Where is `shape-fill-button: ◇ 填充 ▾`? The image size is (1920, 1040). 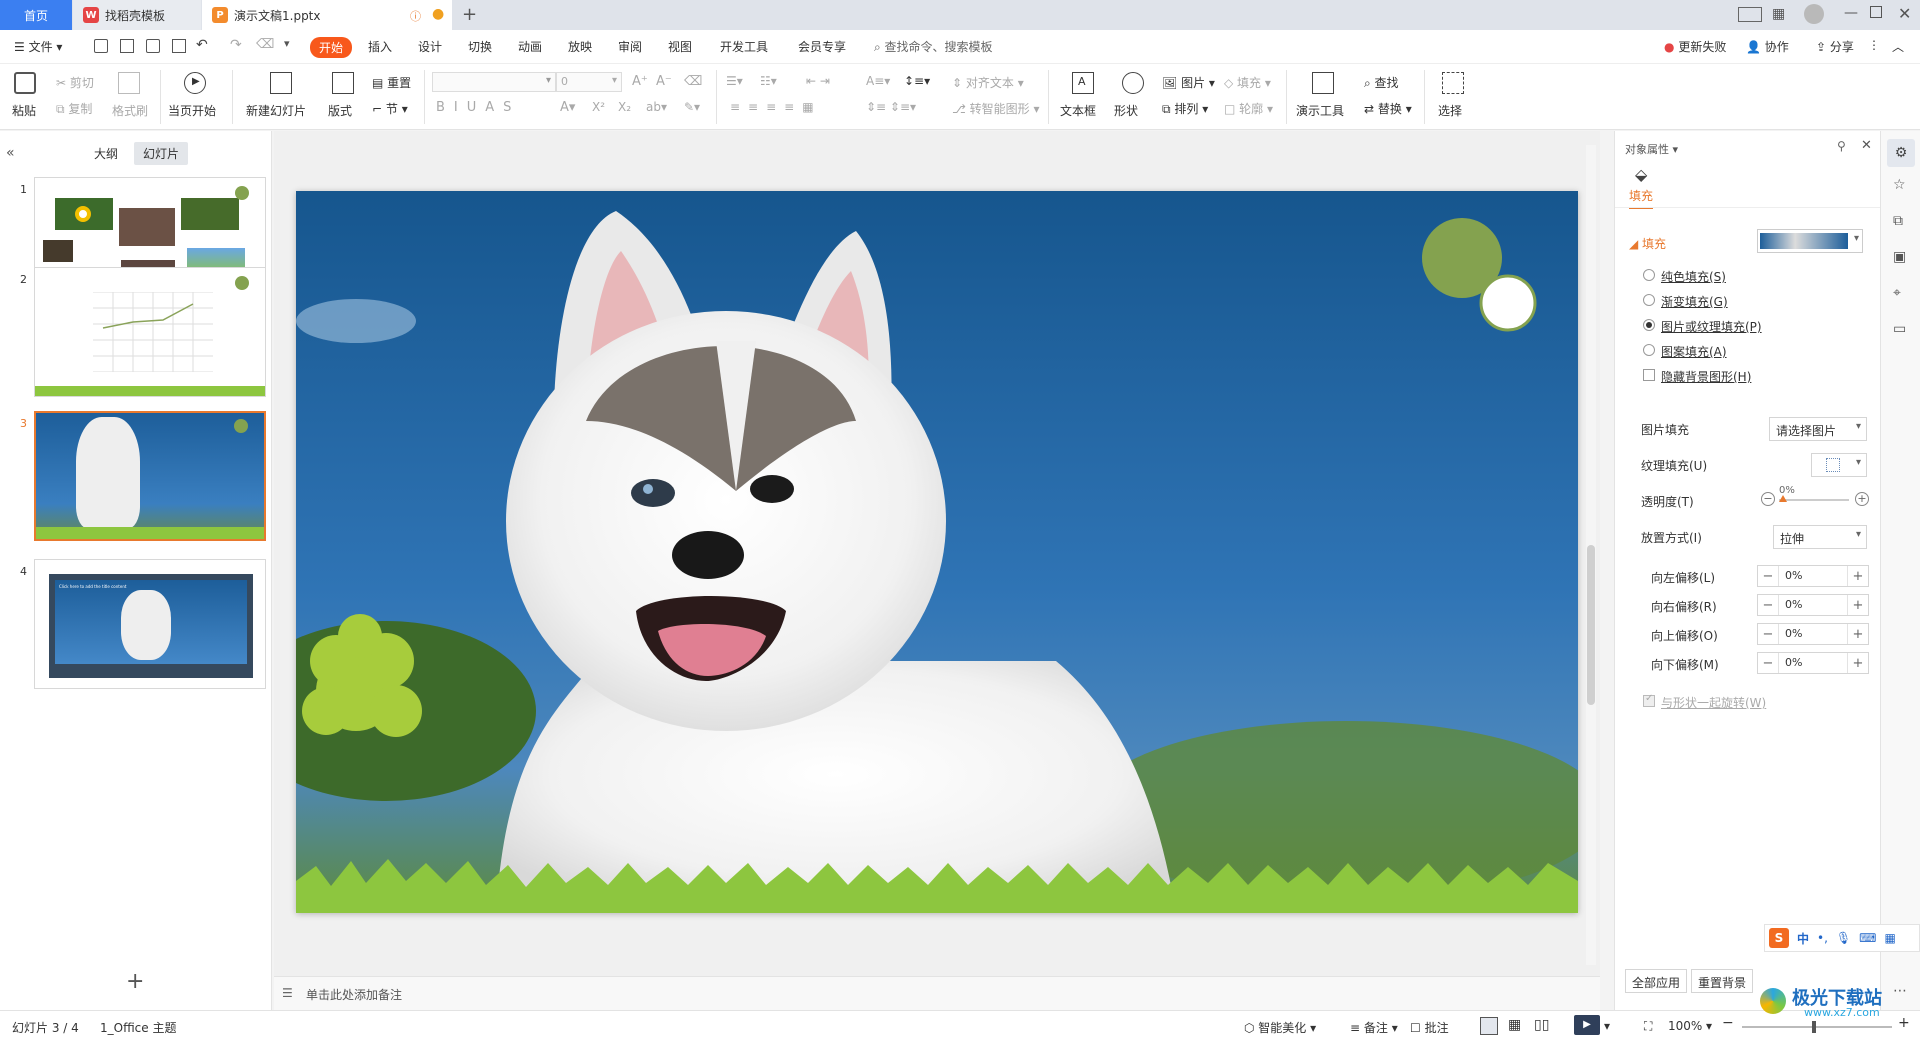
shape-fill-button: ◇ 填充 ▾ is located at coordinates (1247, 82).